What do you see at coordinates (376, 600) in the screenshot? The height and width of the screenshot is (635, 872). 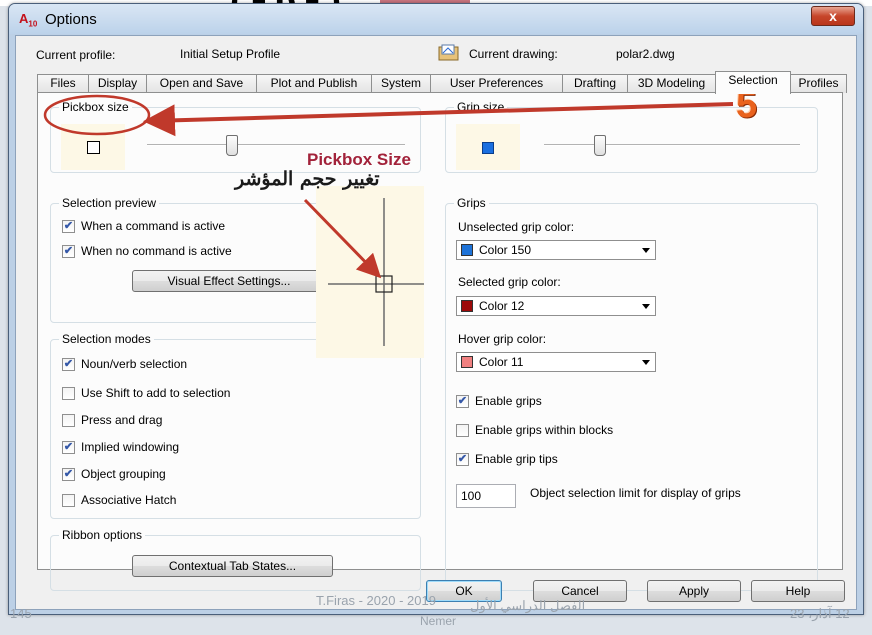 I see `slide-author: T.Firas - 2020 - 2019` at bounding box center [376, 600].